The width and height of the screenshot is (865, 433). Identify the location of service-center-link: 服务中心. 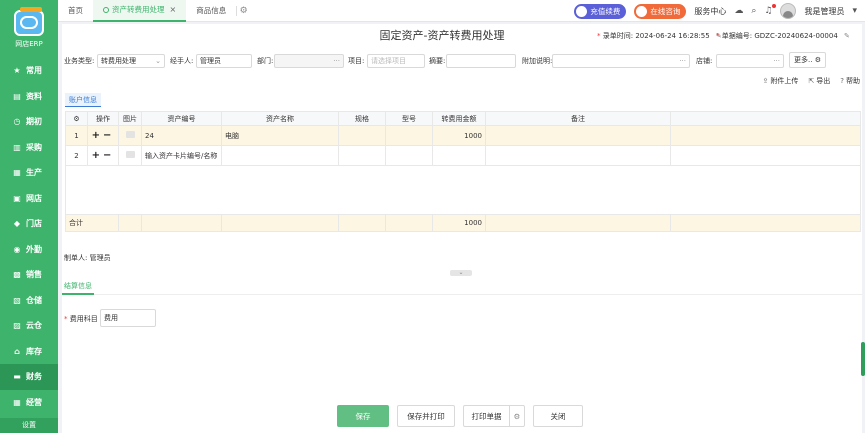
(710, 11).